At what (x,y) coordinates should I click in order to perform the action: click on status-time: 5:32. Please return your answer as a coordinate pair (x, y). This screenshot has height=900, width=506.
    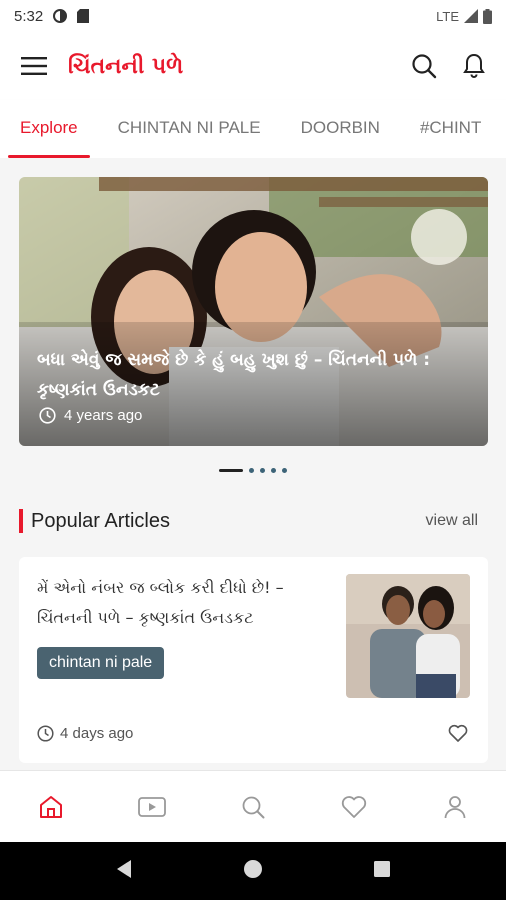
    Looking at the image, I should click on (29, 16).